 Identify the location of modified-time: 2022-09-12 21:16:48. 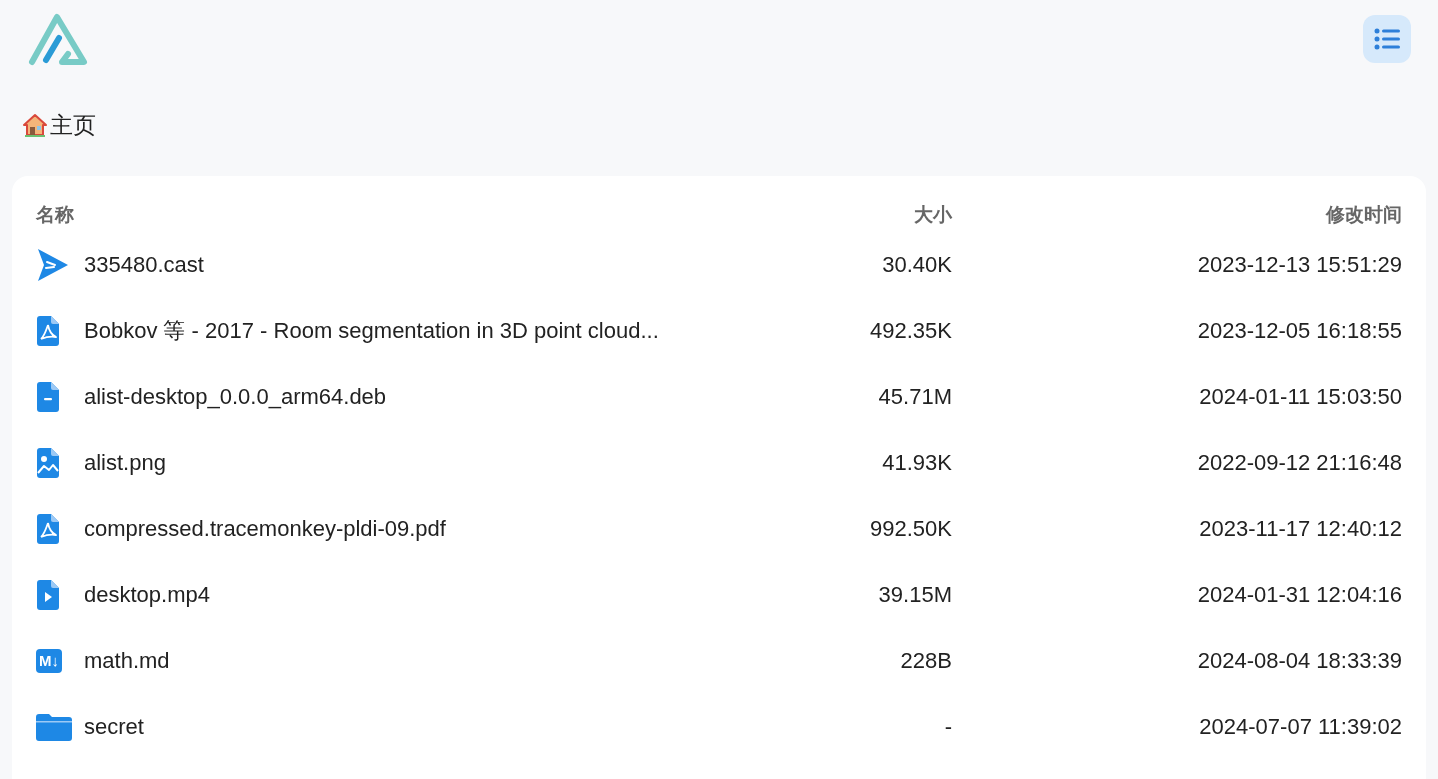
(1299, 462).